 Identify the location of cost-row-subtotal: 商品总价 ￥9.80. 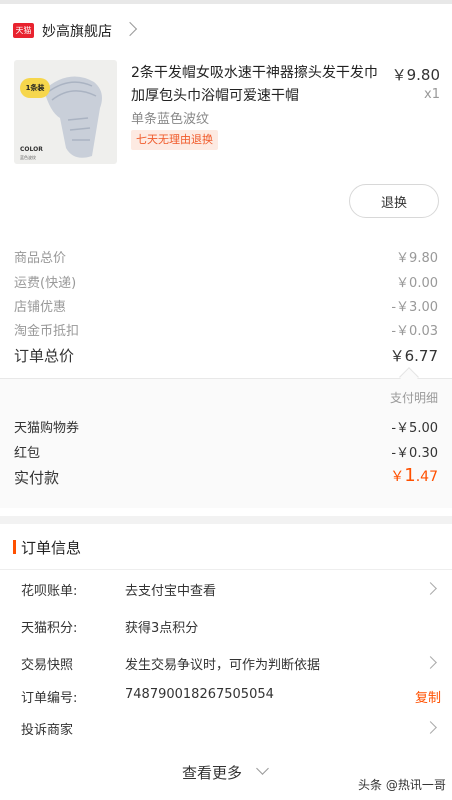
(226, 256).